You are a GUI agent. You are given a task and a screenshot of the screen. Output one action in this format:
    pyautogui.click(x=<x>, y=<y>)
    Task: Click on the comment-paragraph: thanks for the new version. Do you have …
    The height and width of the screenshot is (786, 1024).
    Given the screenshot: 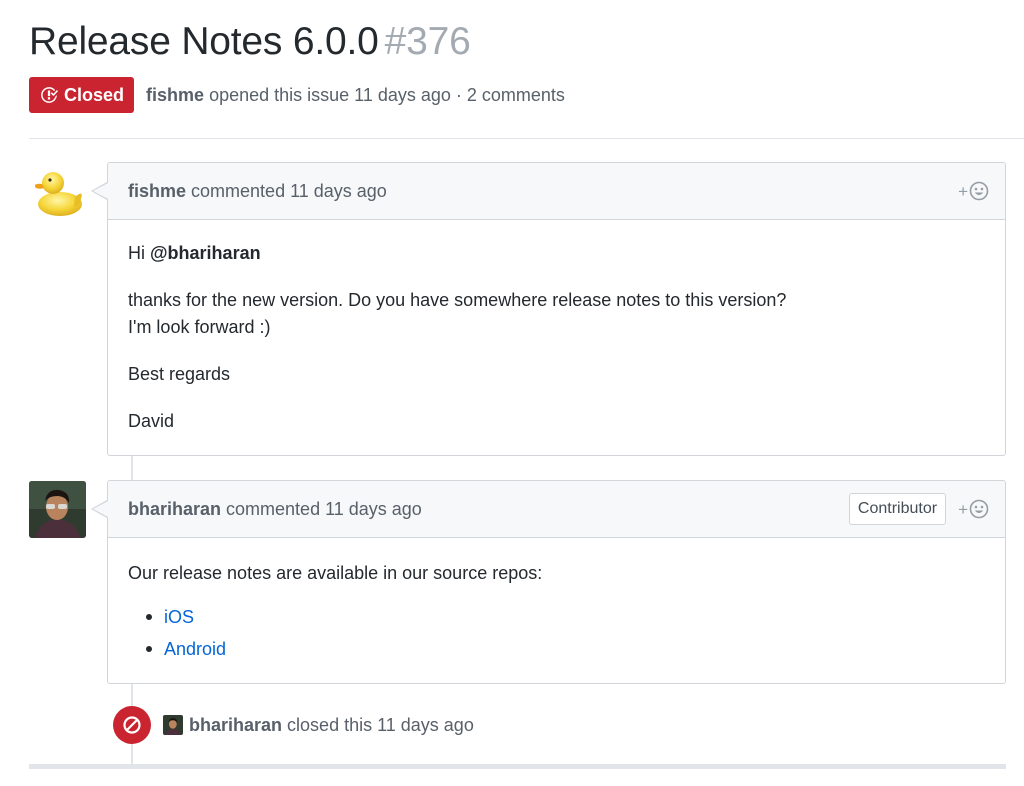 What is the action you would take?
    pyautogui.click(x=556, y=314)
    